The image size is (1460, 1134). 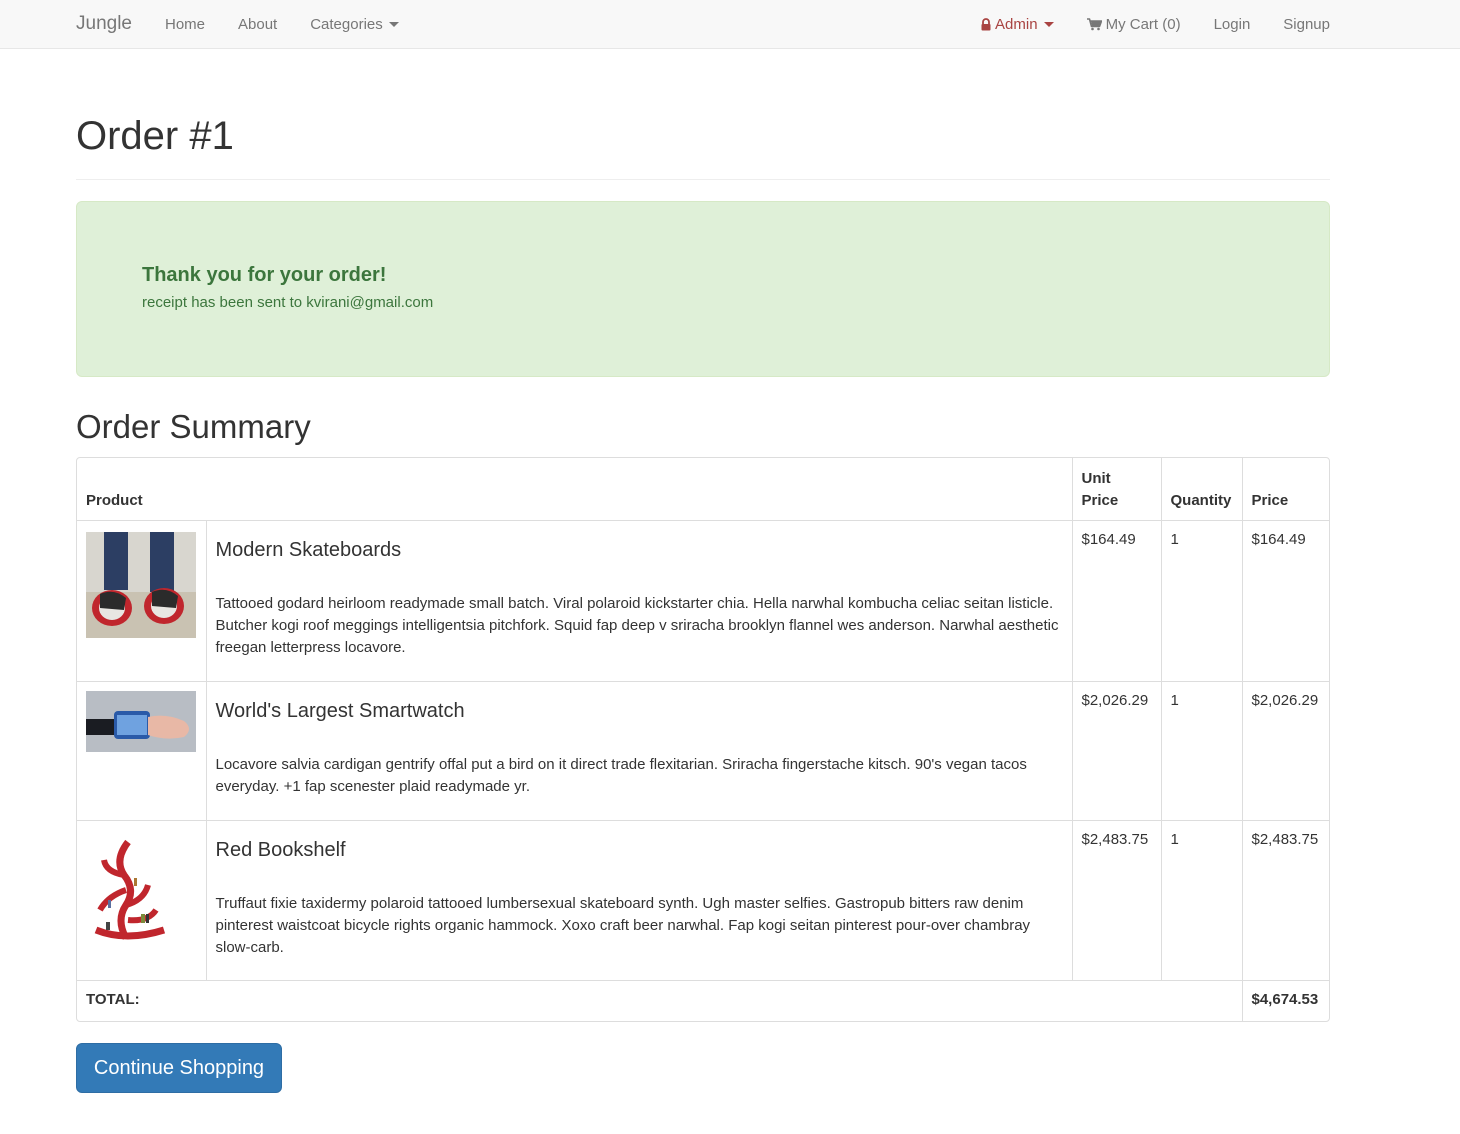 I want to click on continue-shopping-button: Continue Shopping, so click(x=179, y=1068).